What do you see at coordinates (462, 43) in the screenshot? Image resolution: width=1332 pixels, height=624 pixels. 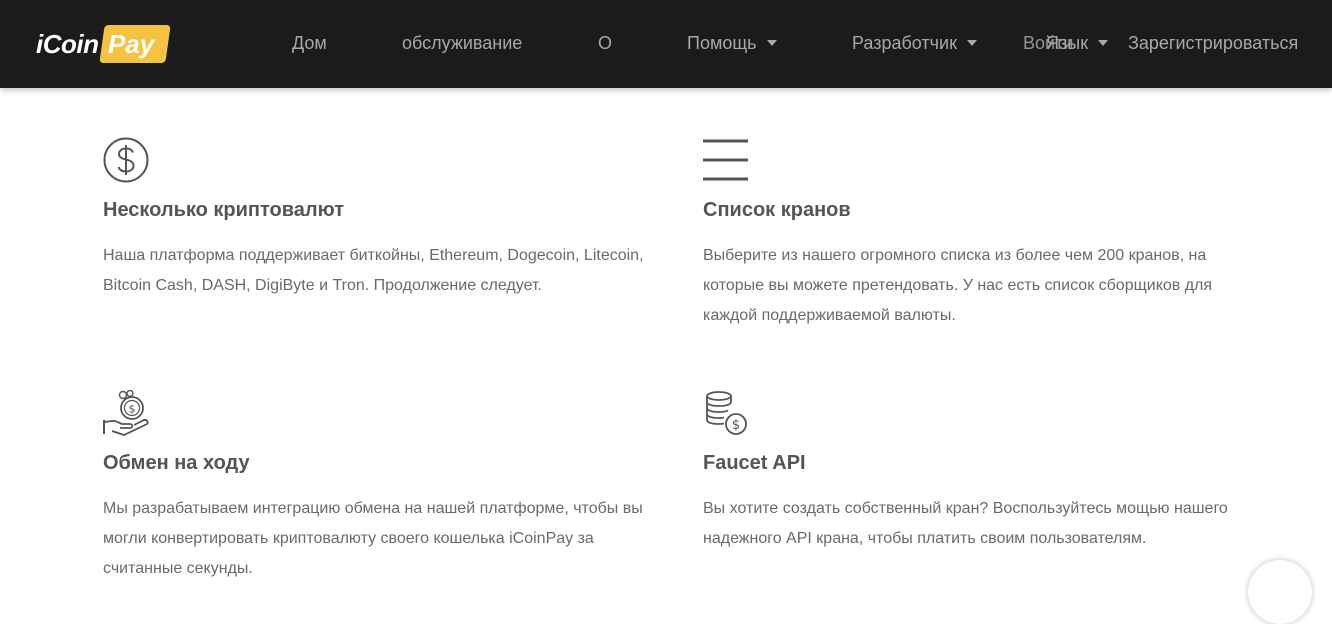 I see `nav-services-link: обслуживание` at bounding box center [462, 43].